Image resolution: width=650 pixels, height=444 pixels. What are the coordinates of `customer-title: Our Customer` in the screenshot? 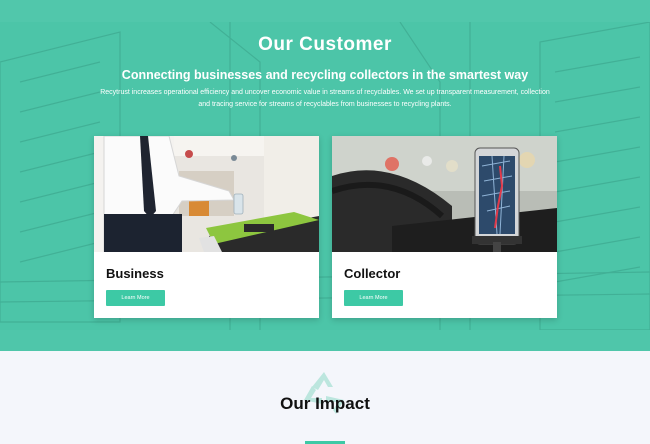 It's located at (325, 44).